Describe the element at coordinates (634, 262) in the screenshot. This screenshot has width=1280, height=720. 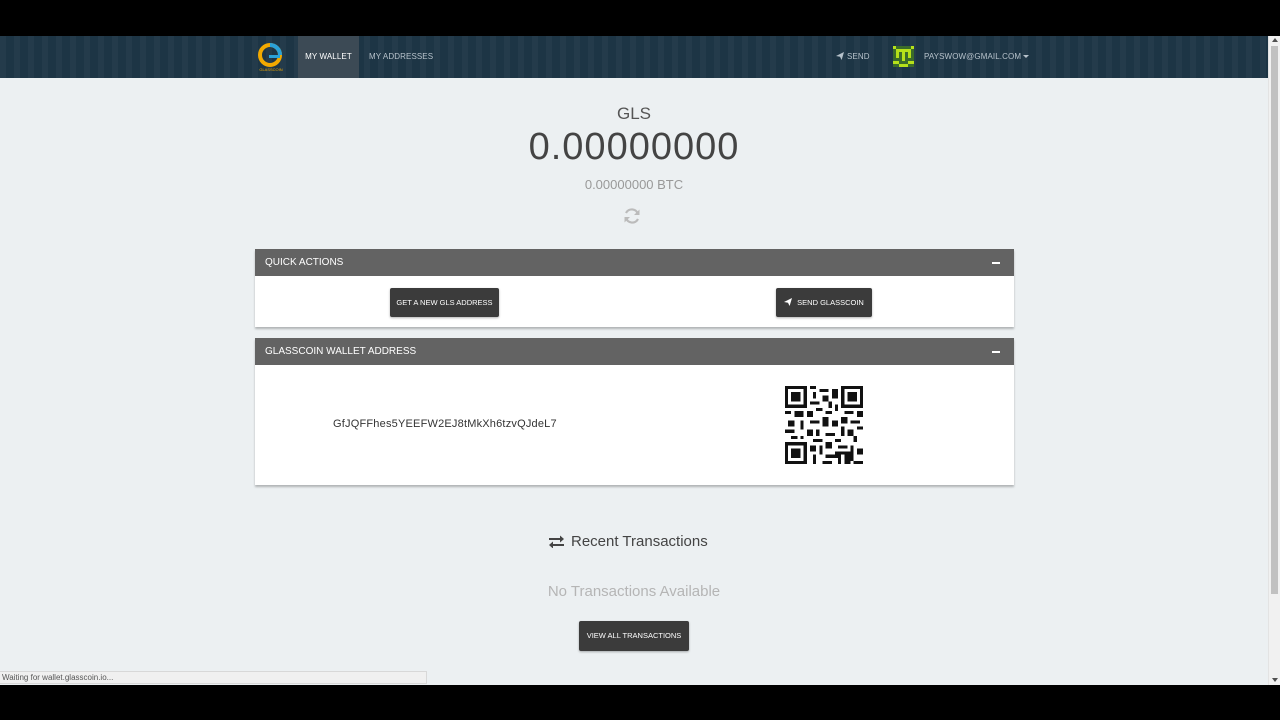
I see `quick-actions-header: QUICK ACTIONS` at that location.